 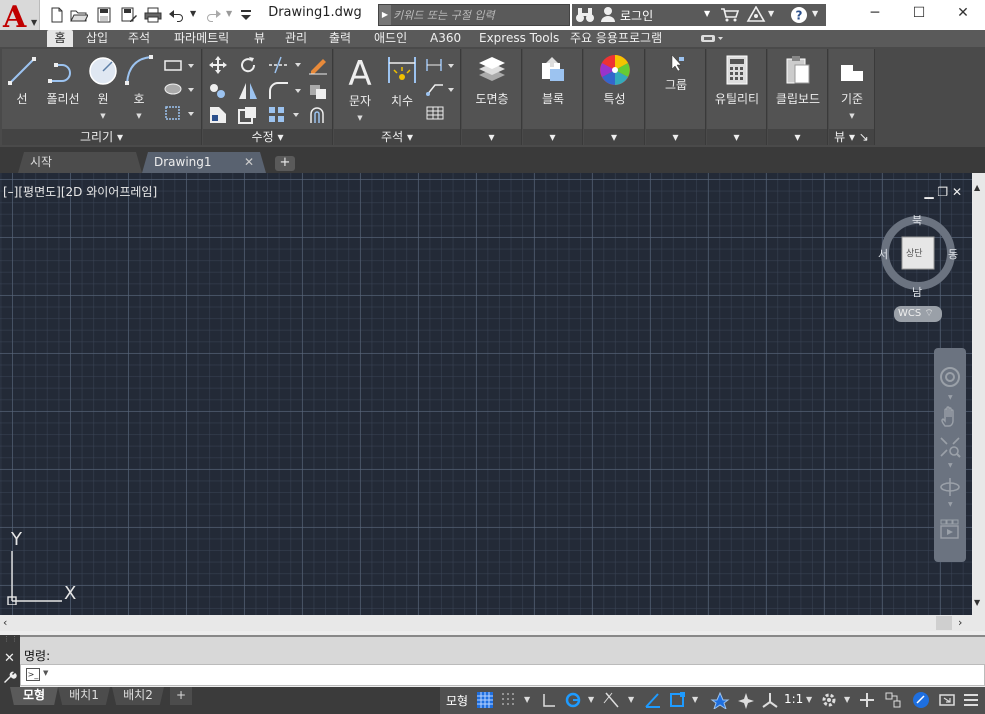 I want to click on minimize-button: ─, so click(x=875, y=15).